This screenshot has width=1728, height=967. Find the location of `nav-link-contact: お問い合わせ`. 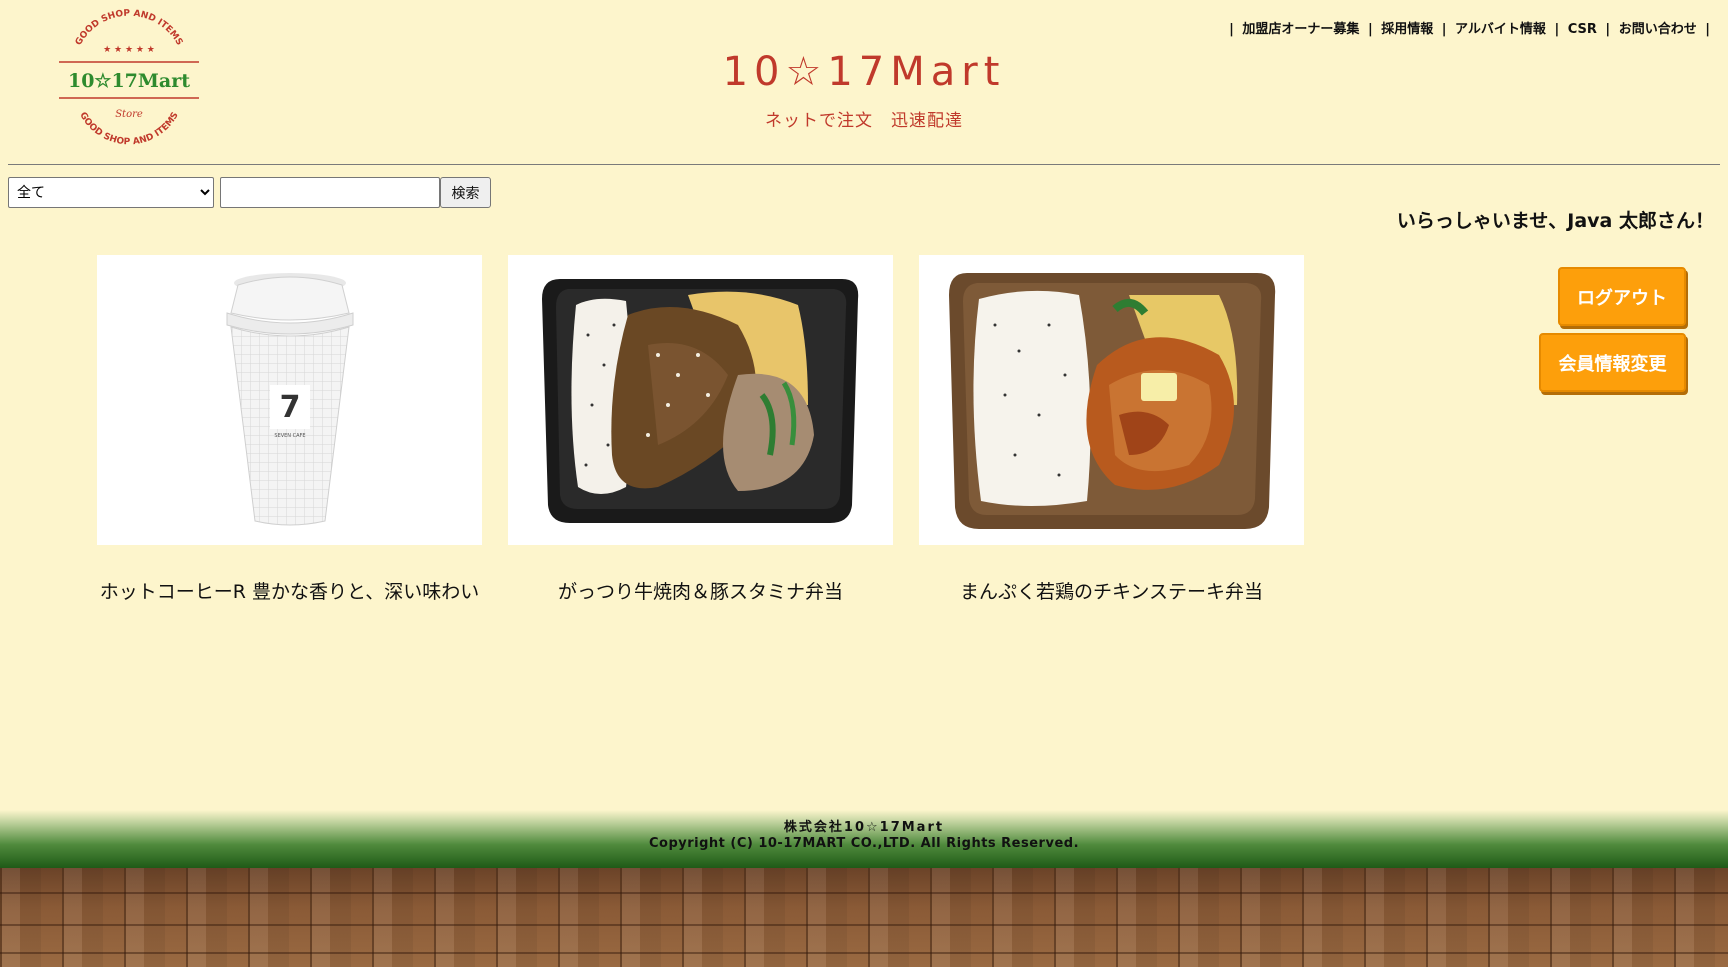

nav-link-contact: お問い合わせ is located at coordinates (1658, 29).